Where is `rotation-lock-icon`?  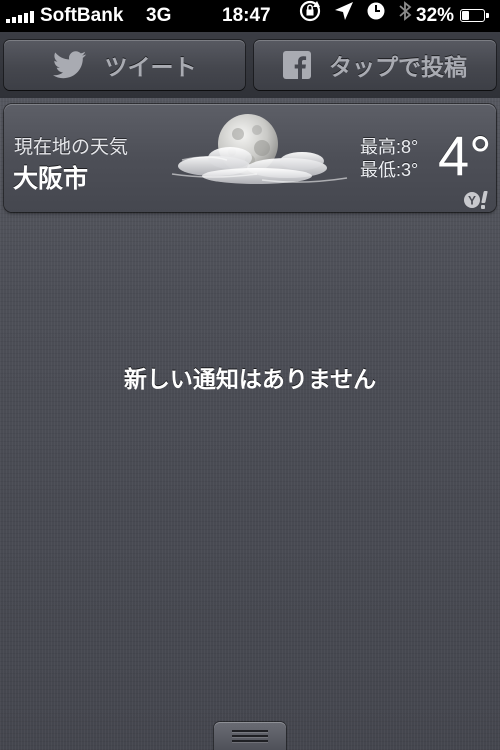 rotation-lock-icon is located at coordinates (310, 17).